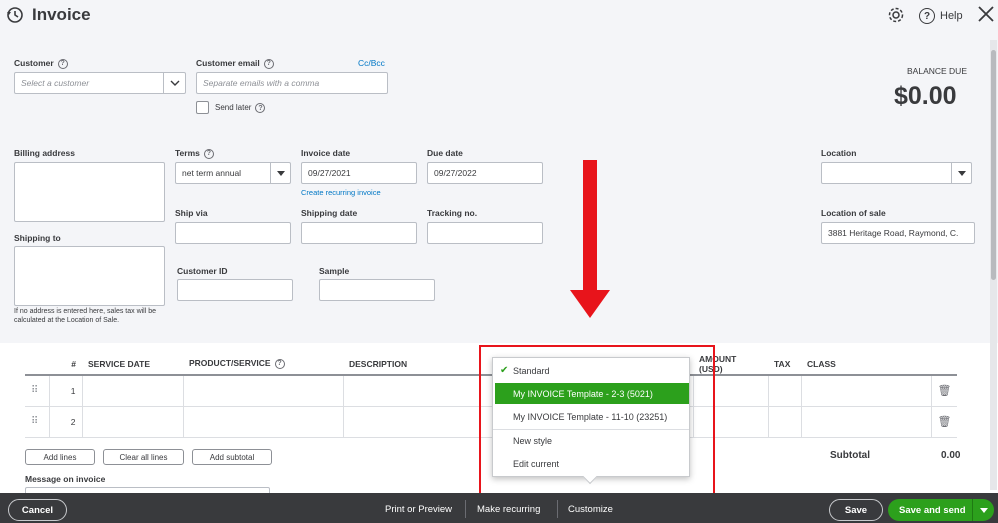 This screenshot has width=998, height=523. Describe the element at coordinates (233, 173) in the screenshot. I see `terms-select: net term annual` at that location.